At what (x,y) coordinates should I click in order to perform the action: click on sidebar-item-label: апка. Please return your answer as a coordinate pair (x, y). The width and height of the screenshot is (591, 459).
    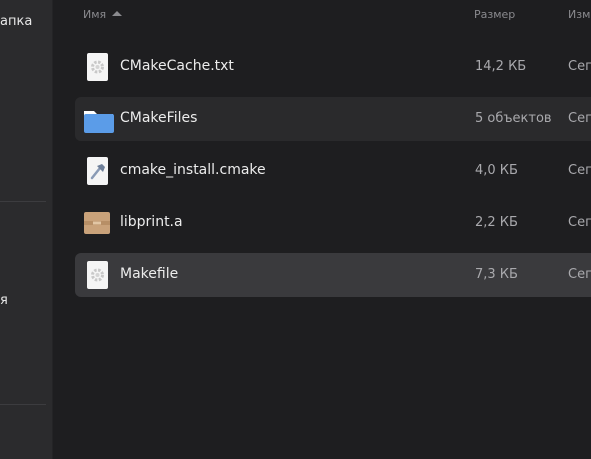
    Looking at the image, I should click on (16, 21).